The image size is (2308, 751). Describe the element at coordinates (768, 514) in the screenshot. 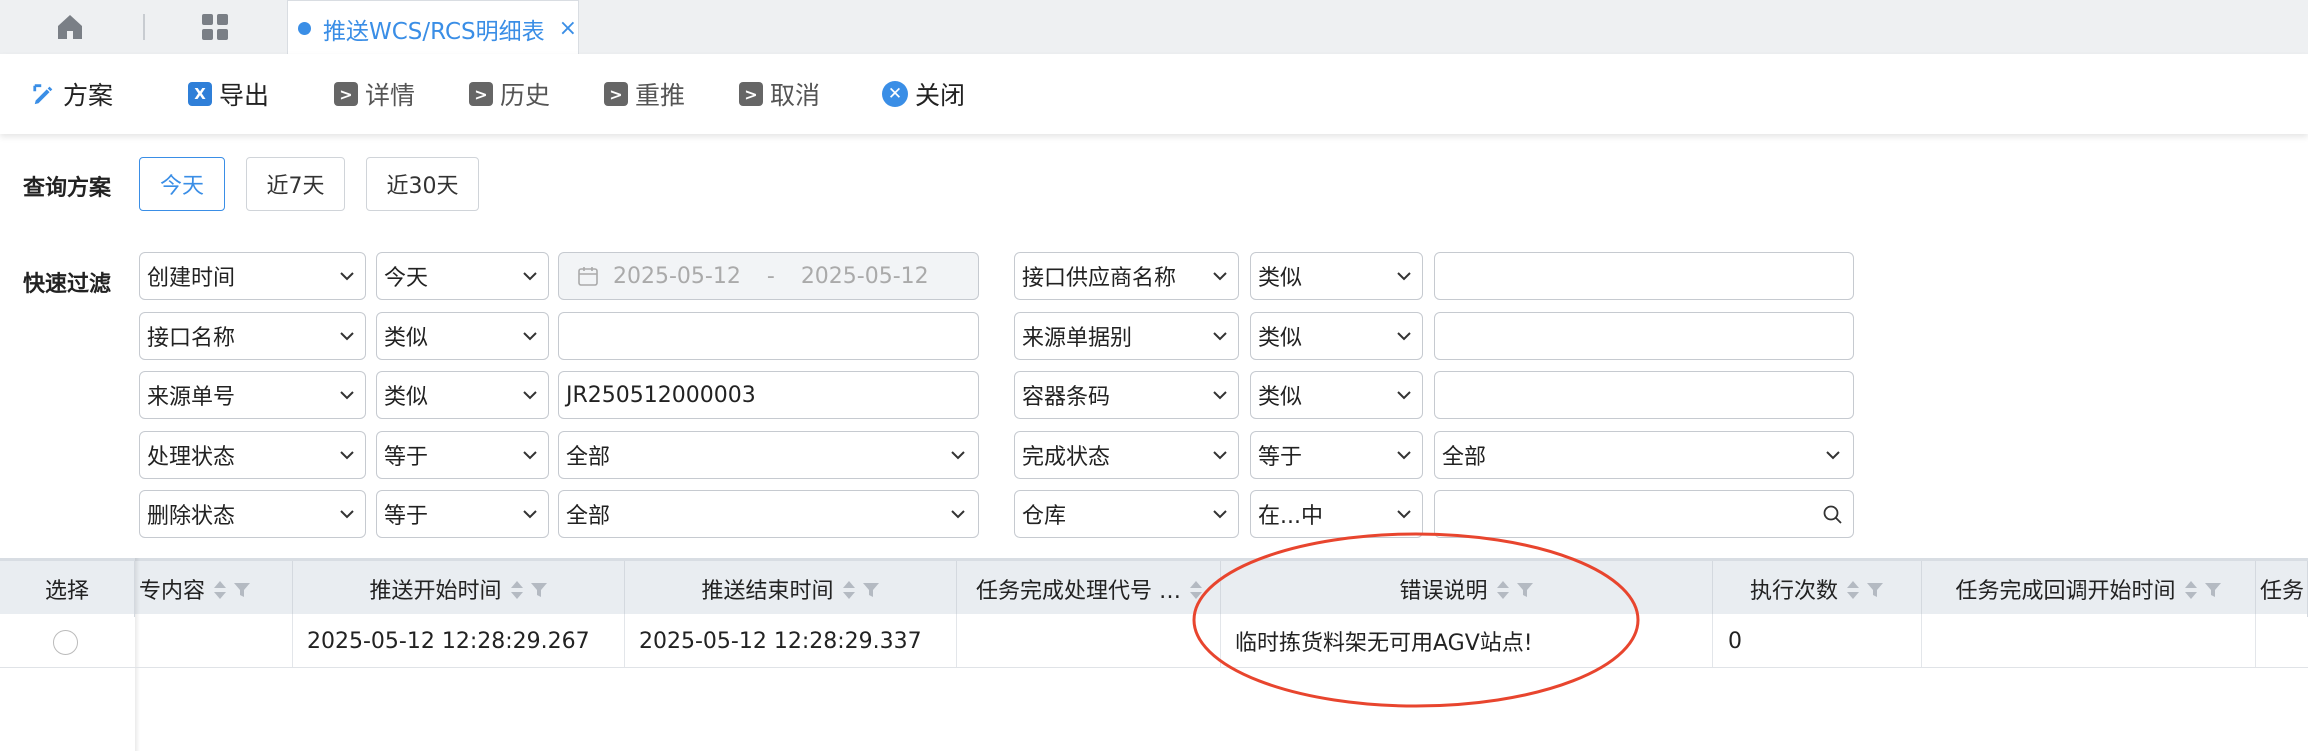

I see `left-filter-value-4: 全部` at that location.